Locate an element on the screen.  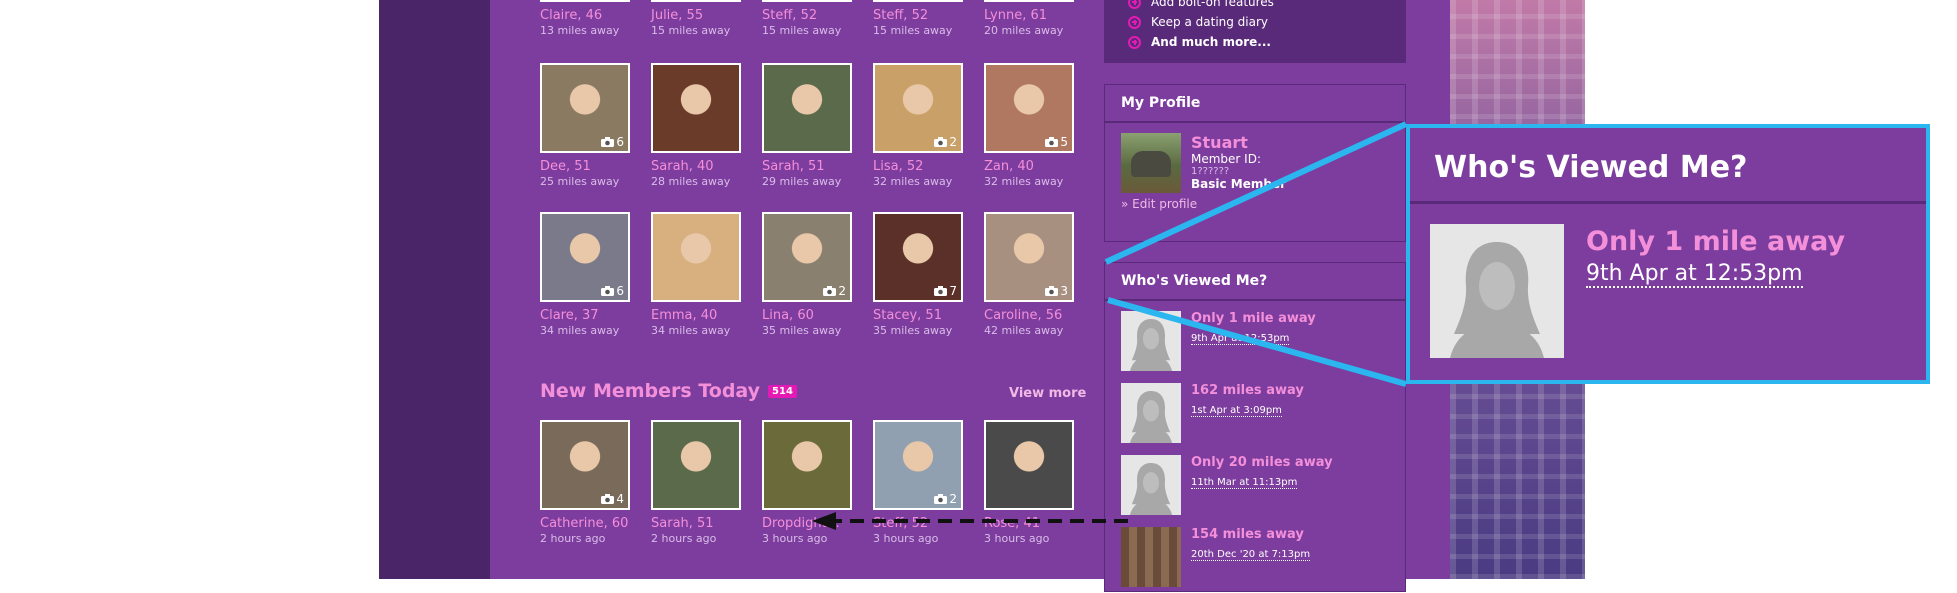
upgrade-feature-item: Add bolt-on features is located at coordinates (1201, 6).